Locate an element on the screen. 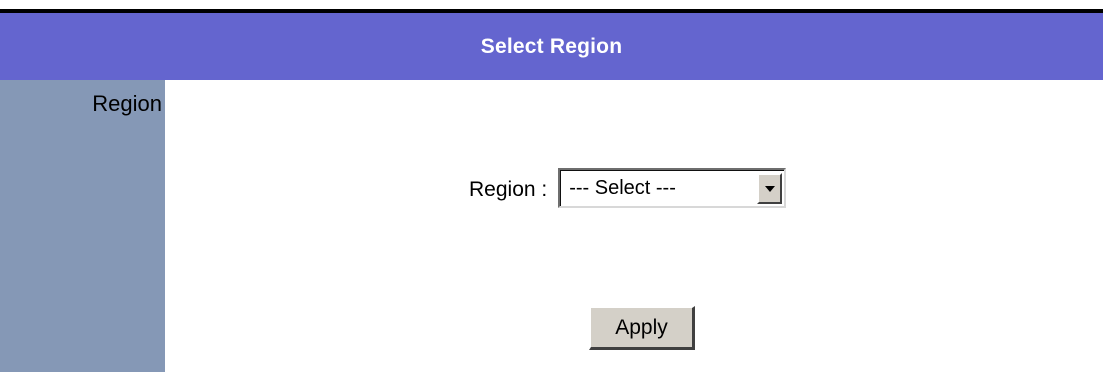 This screenshot has height=372, width=1103. region-select-dropdown-button is located at coordinates (770, 188).